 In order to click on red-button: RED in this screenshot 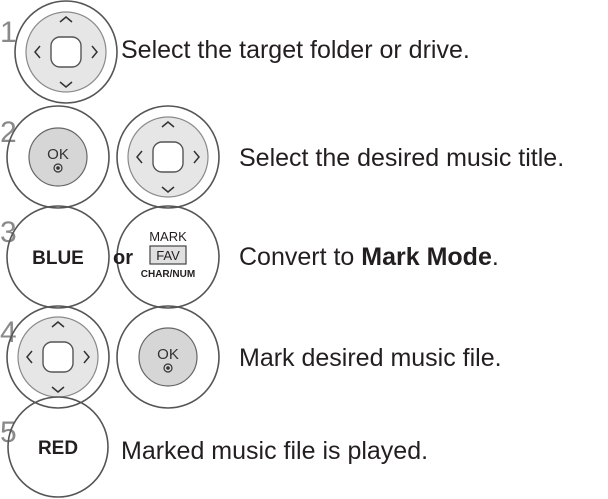, I will do `click(58, 447)`.